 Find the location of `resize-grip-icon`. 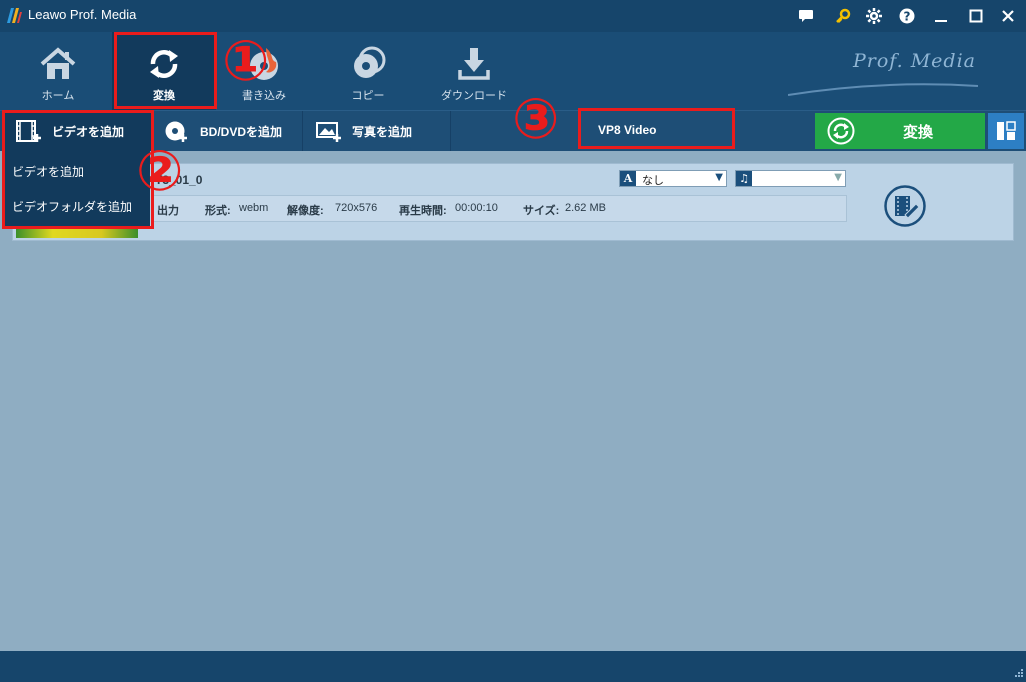

resize-grip-icon is located at coordinates (1018, 674).